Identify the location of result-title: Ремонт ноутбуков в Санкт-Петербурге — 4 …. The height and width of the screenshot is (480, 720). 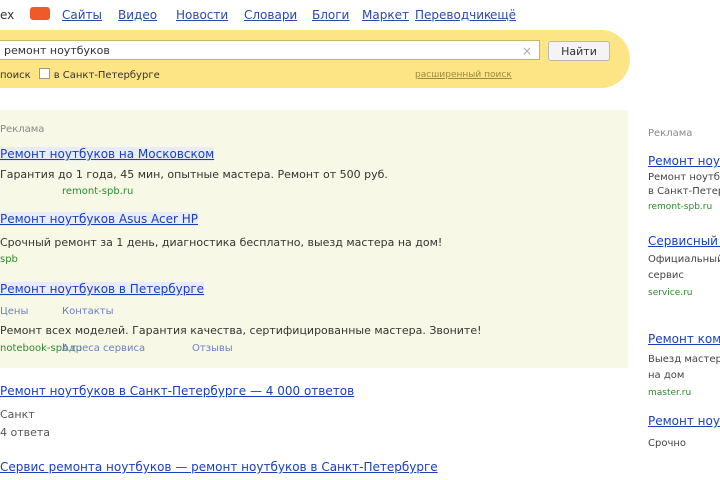
(177, 391).